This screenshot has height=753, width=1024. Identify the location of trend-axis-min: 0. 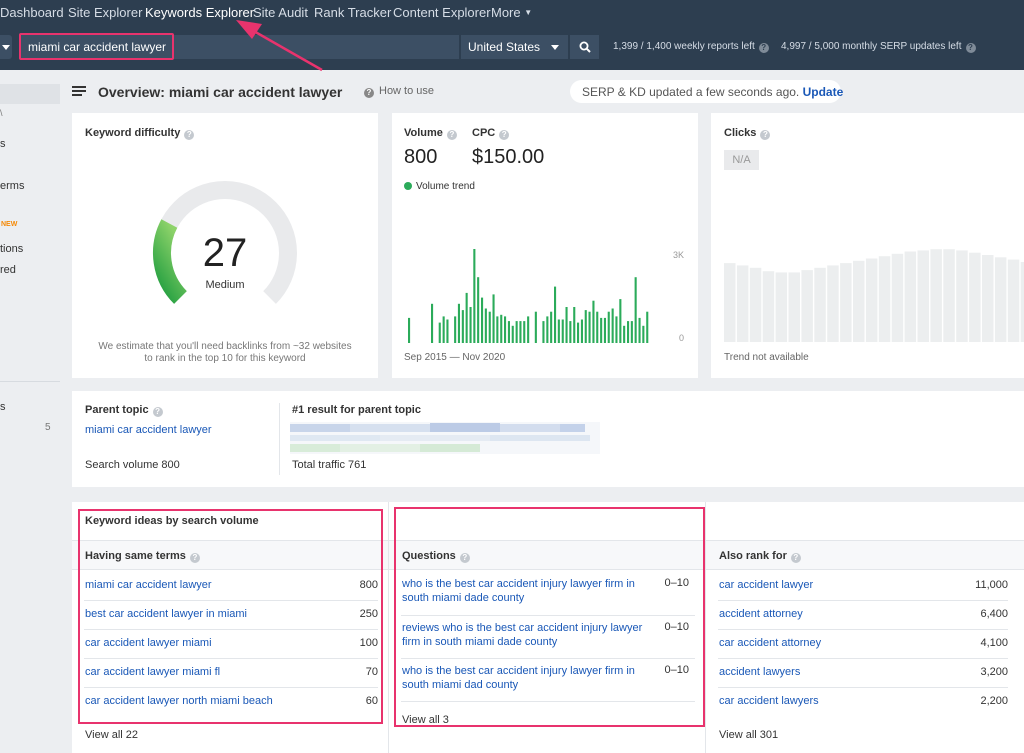
(682, 338).